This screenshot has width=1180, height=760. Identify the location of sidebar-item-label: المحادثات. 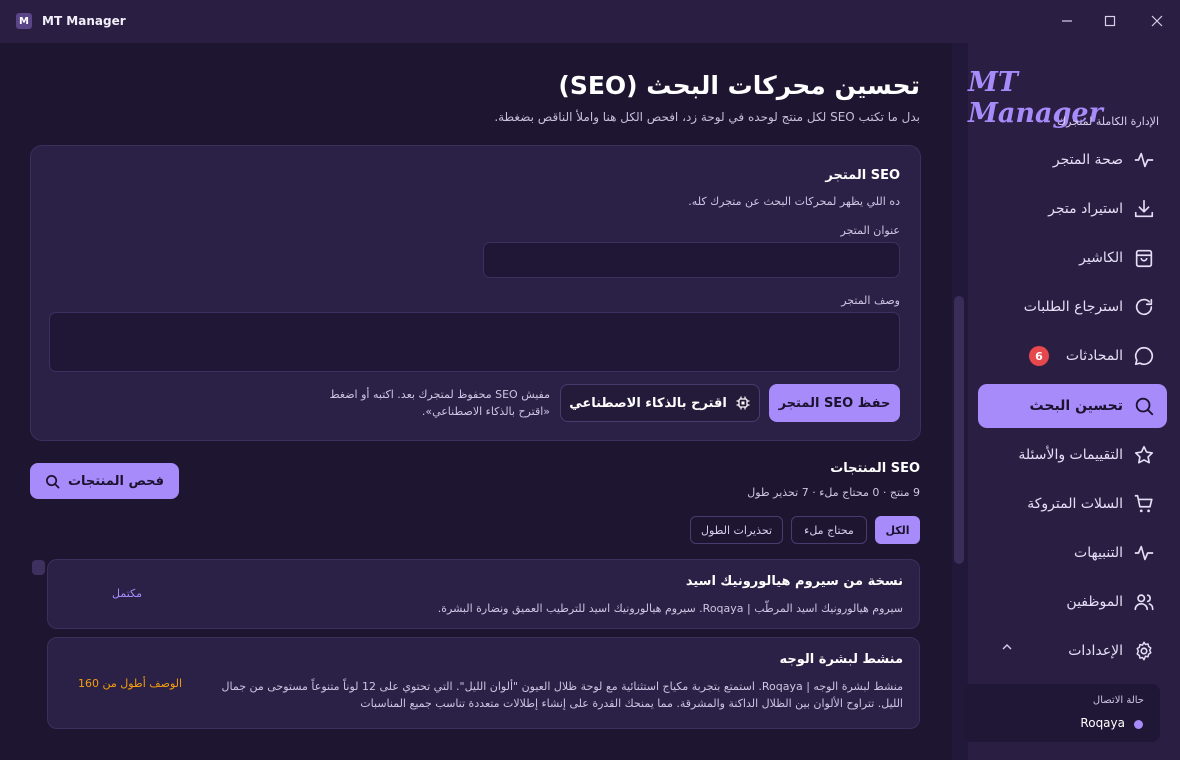
(1094, 356).